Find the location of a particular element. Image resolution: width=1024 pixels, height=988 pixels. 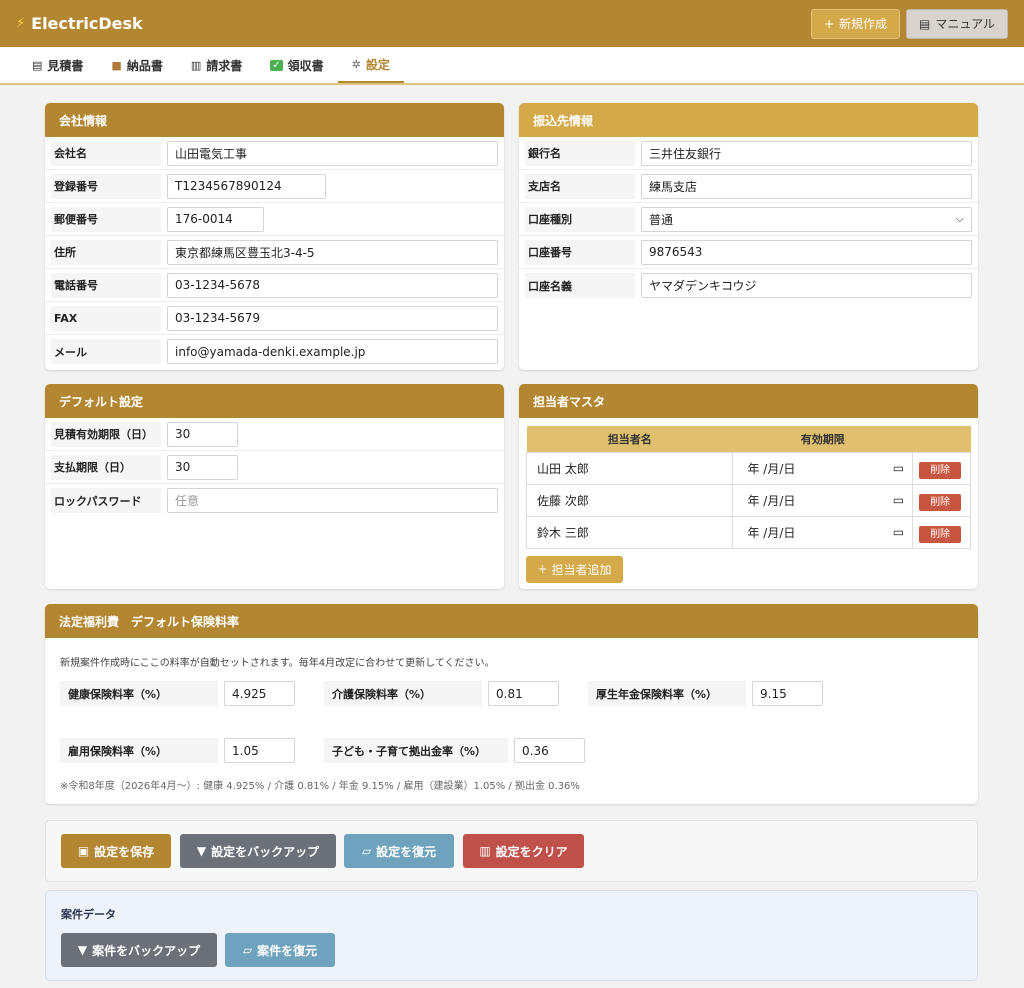

manual-button-label: マニュアル is located at coordinates (965, 24).